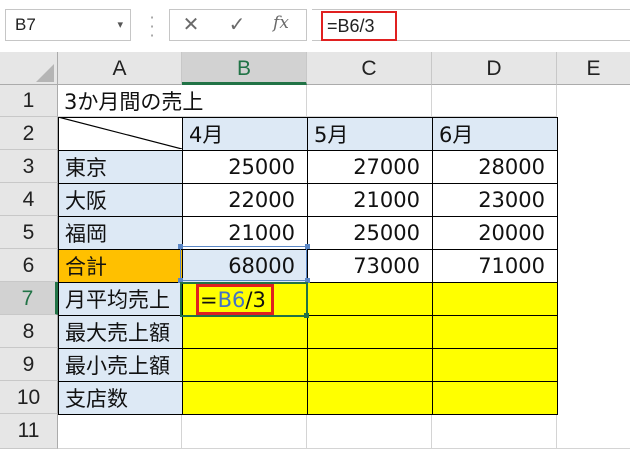 This screenshot has height=449, width=630. What do you see at coordinates (29, 397) in the screenshot?
I see `row-header-10: 10` at bounding box center [29, 397].